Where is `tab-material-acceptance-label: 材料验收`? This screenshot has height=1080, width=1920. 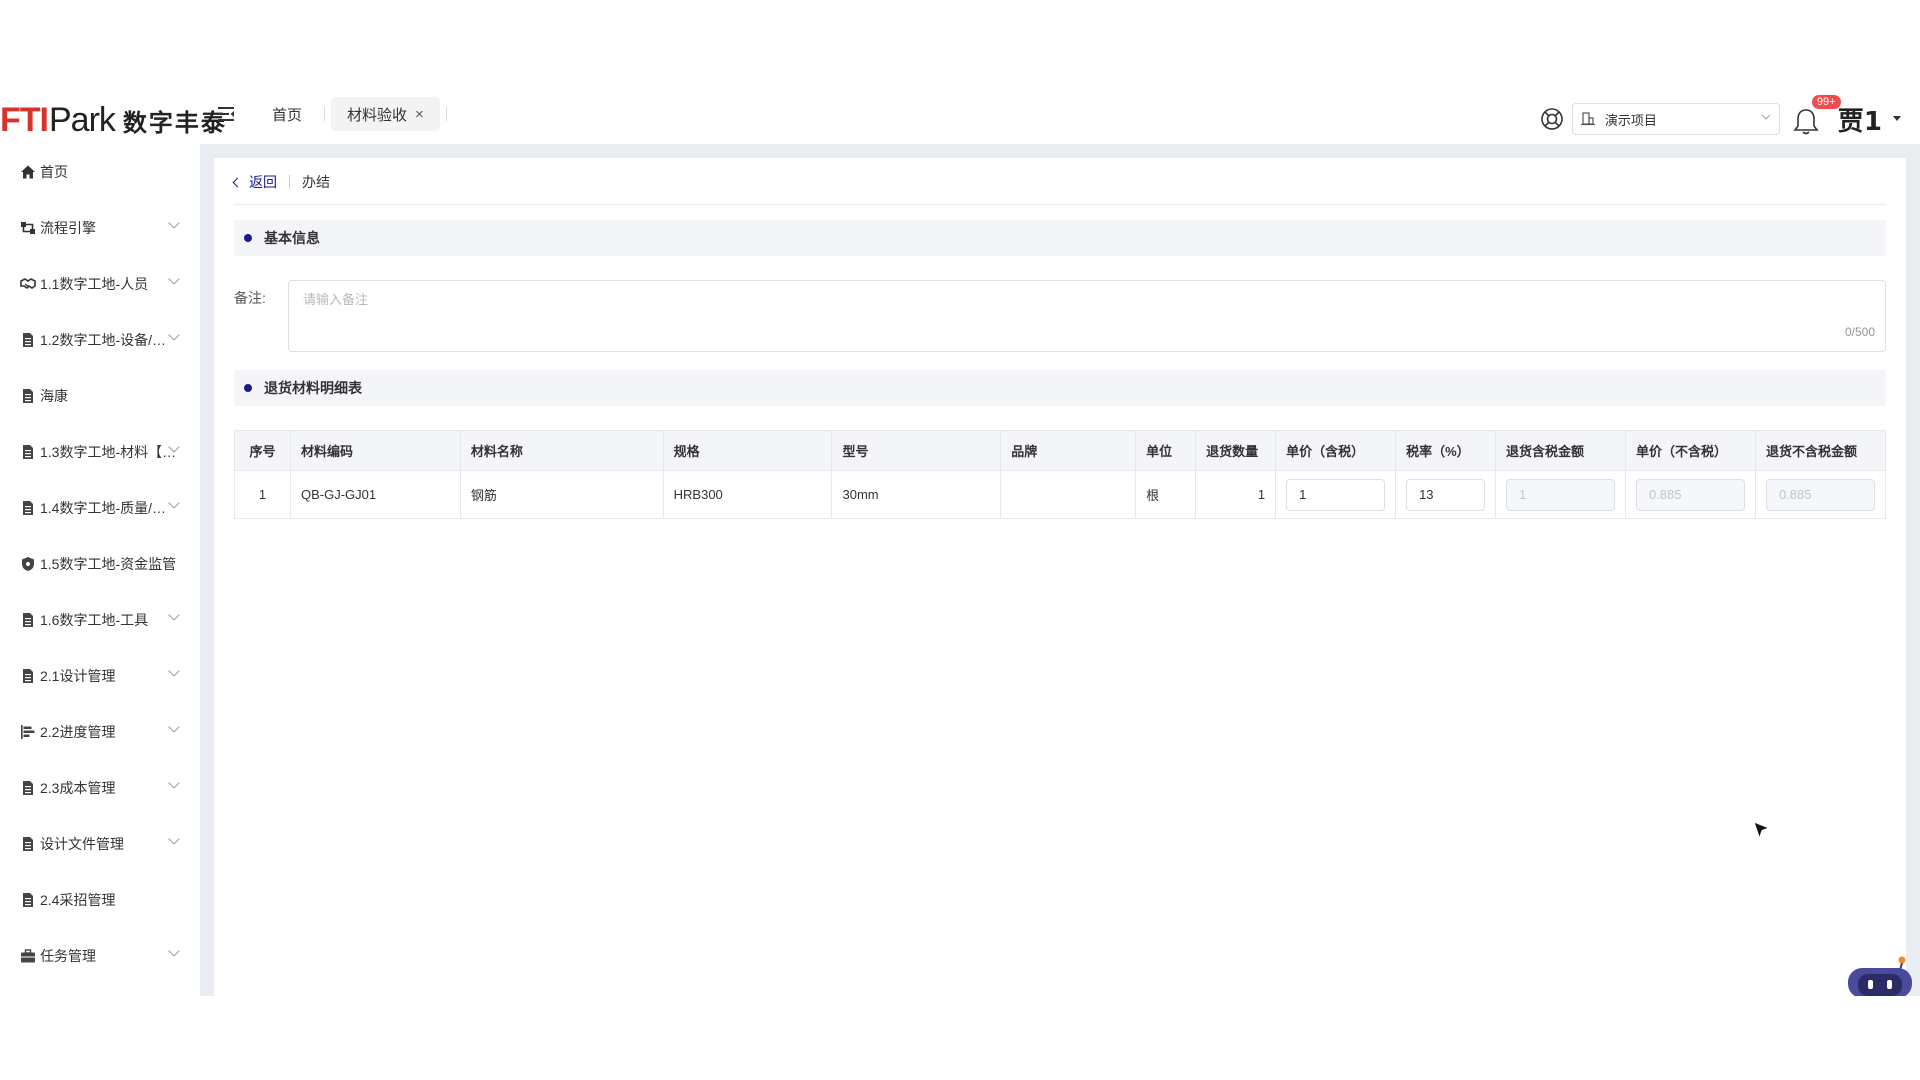 tab-material-acceptance-label: 材料验收 is located at coordinates (377, 115).